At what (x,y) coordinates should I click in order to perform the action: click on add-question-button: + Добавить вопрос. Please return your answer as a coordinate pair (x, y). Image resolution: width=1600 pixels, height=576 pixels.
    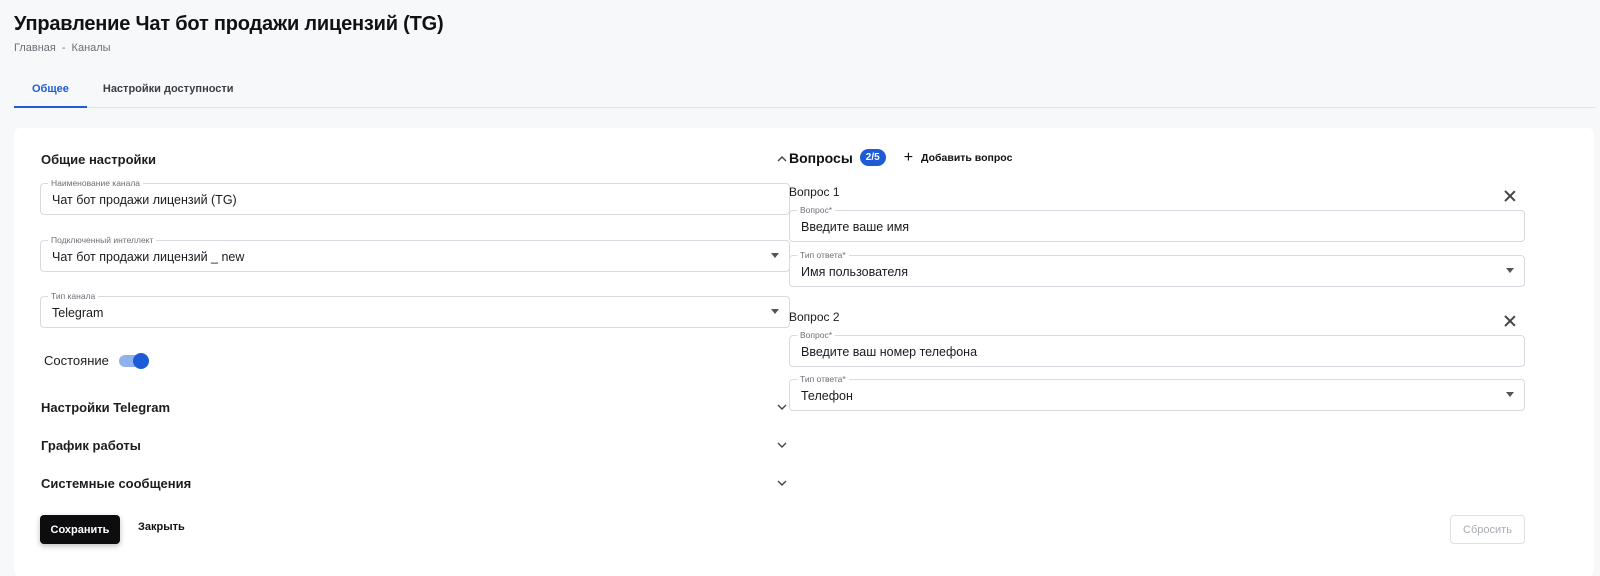
    Looking at the image, I should click on (958, 157).